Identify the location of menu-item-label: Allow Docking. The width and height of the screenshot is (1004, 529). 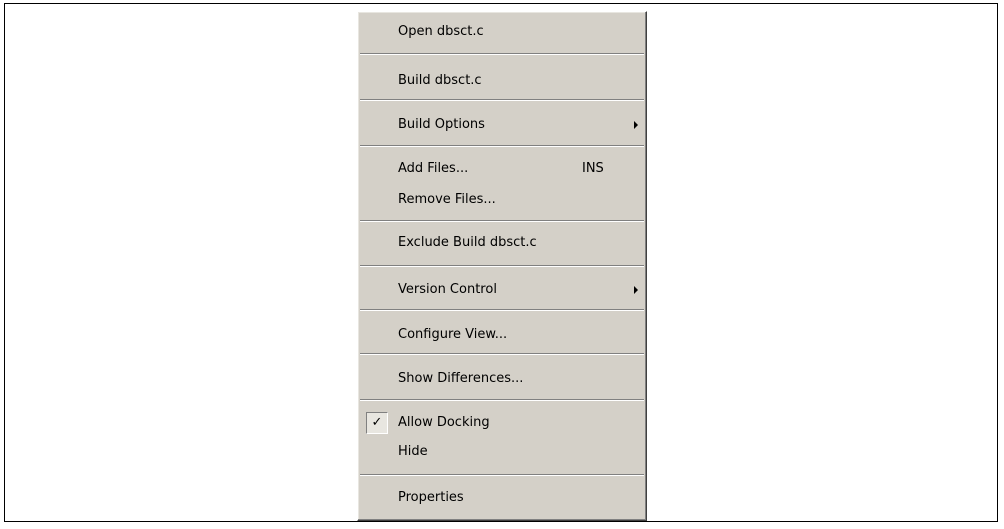
(444, 422).